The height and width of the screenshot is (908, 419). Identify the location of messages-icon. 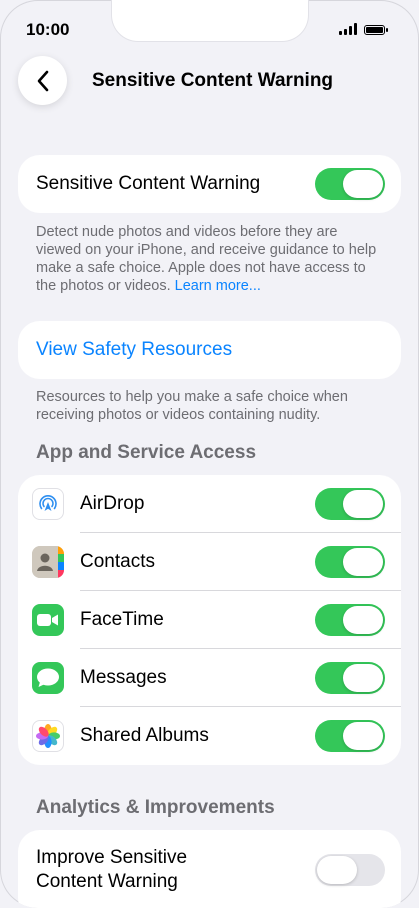
(48, 678).